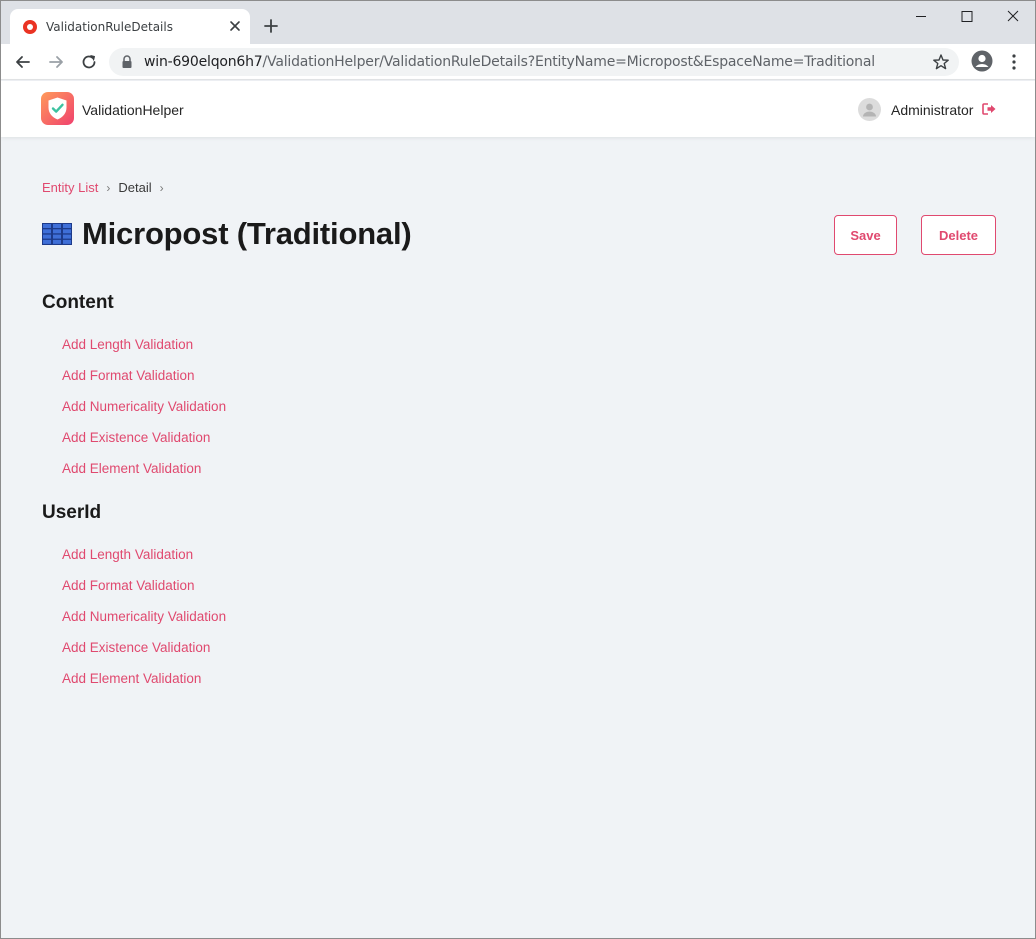  Describe the element at coordinates (967, 17) in the screenshot. I see `maximize-icon` at that location.